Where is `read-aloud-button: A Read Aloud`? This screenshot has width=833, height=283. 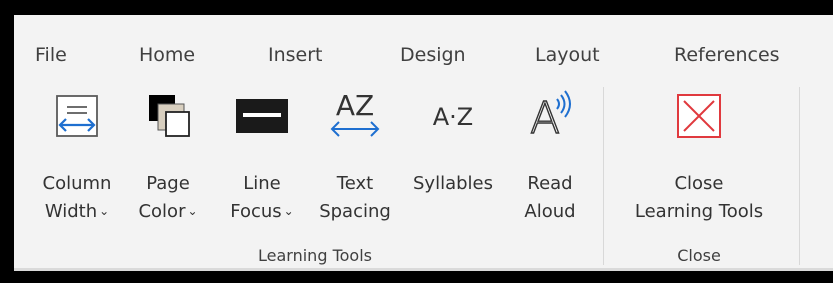
read-aloud-button: A Read Aloud is located at coordinates (550, 162).